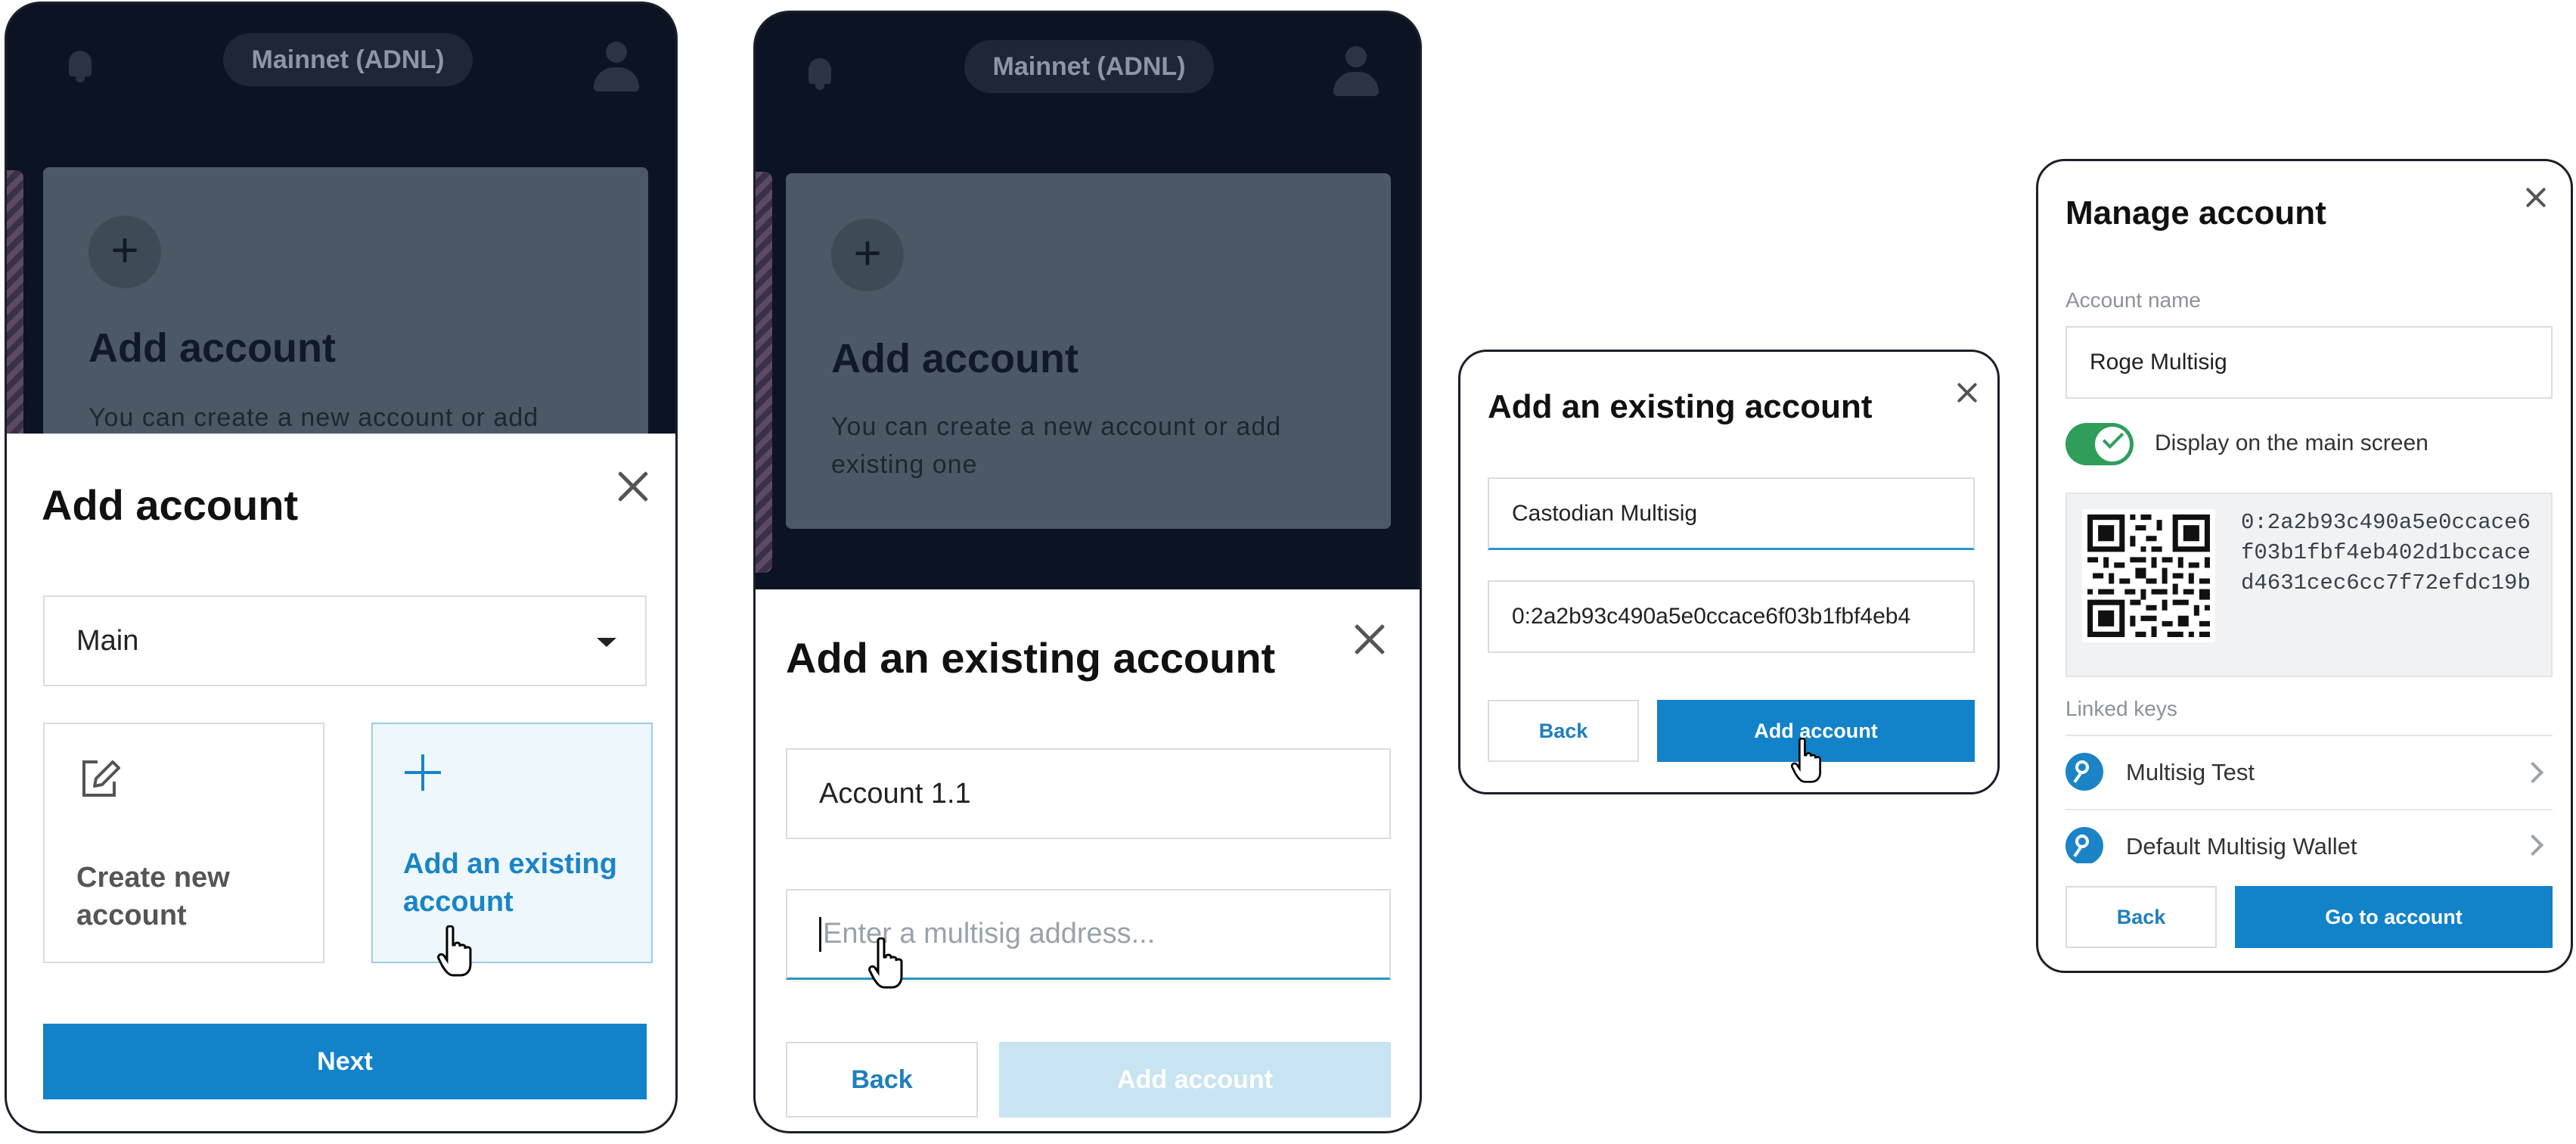  I want to click on add-existing-account-option: Add an existing account, so click(512, 843).